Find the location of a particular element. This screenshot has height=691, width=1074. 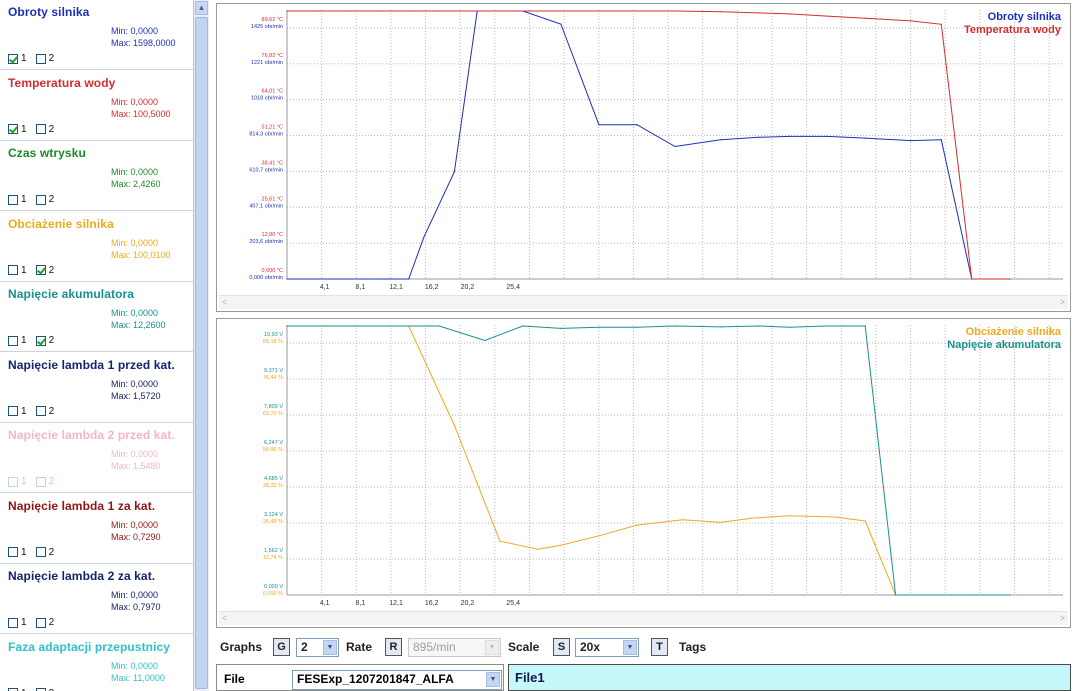

legend-entry: Obciażenie silnika is located at coordinates (1014, 332).